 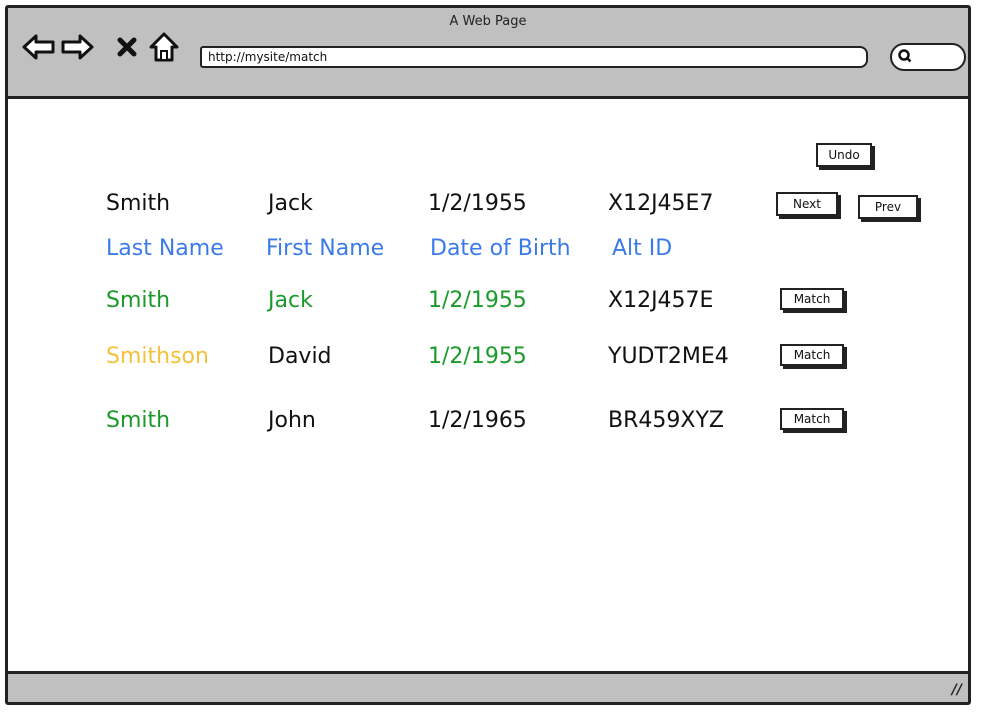 What do you see at coordinates (666, 420) in the screenshot?
I see `candidate-alt-id: BR459XYZ` at bounding box center [666, 420].